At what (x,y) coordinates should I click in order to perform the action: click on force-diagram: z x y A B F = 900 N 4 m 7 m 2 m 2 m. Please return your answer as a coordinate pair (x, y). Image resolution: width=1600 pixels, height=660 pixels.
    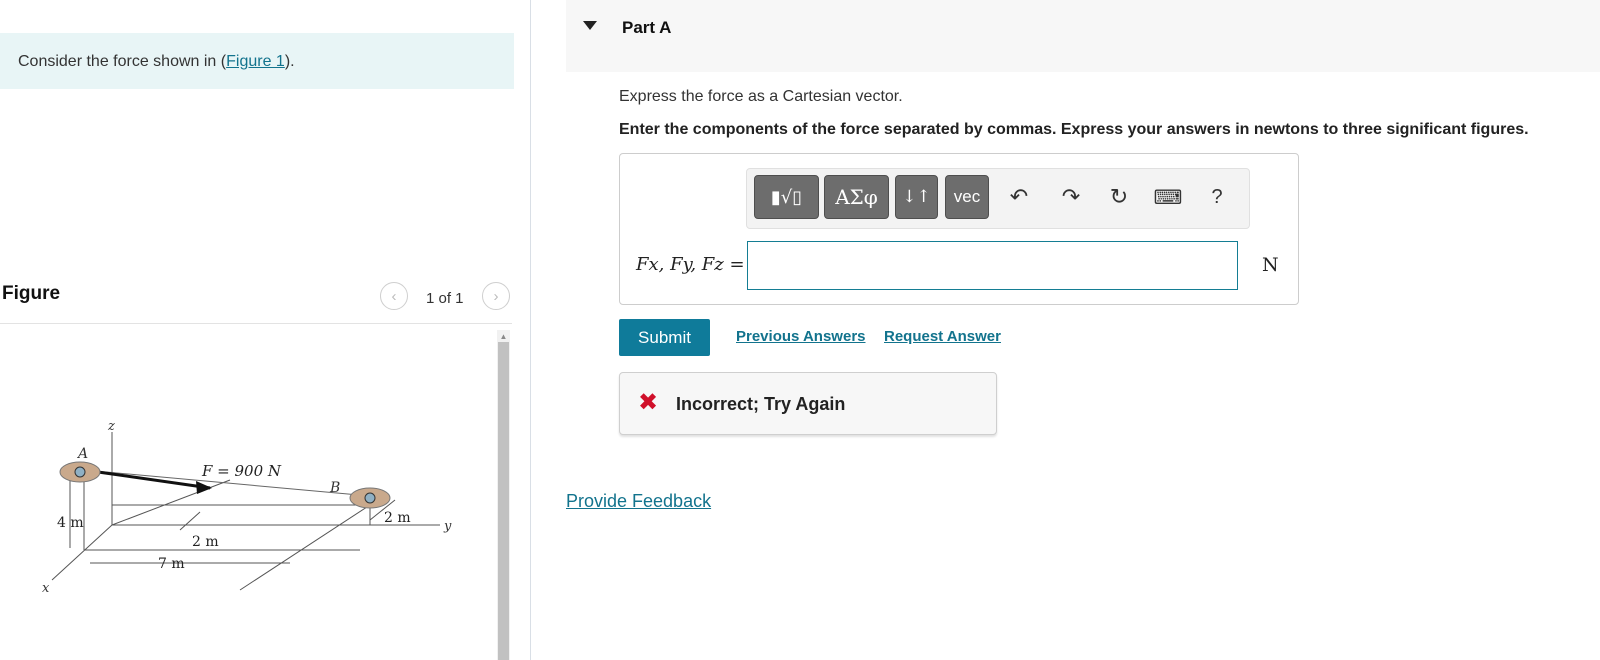
    Looking at the image, I should click on (247, 508).